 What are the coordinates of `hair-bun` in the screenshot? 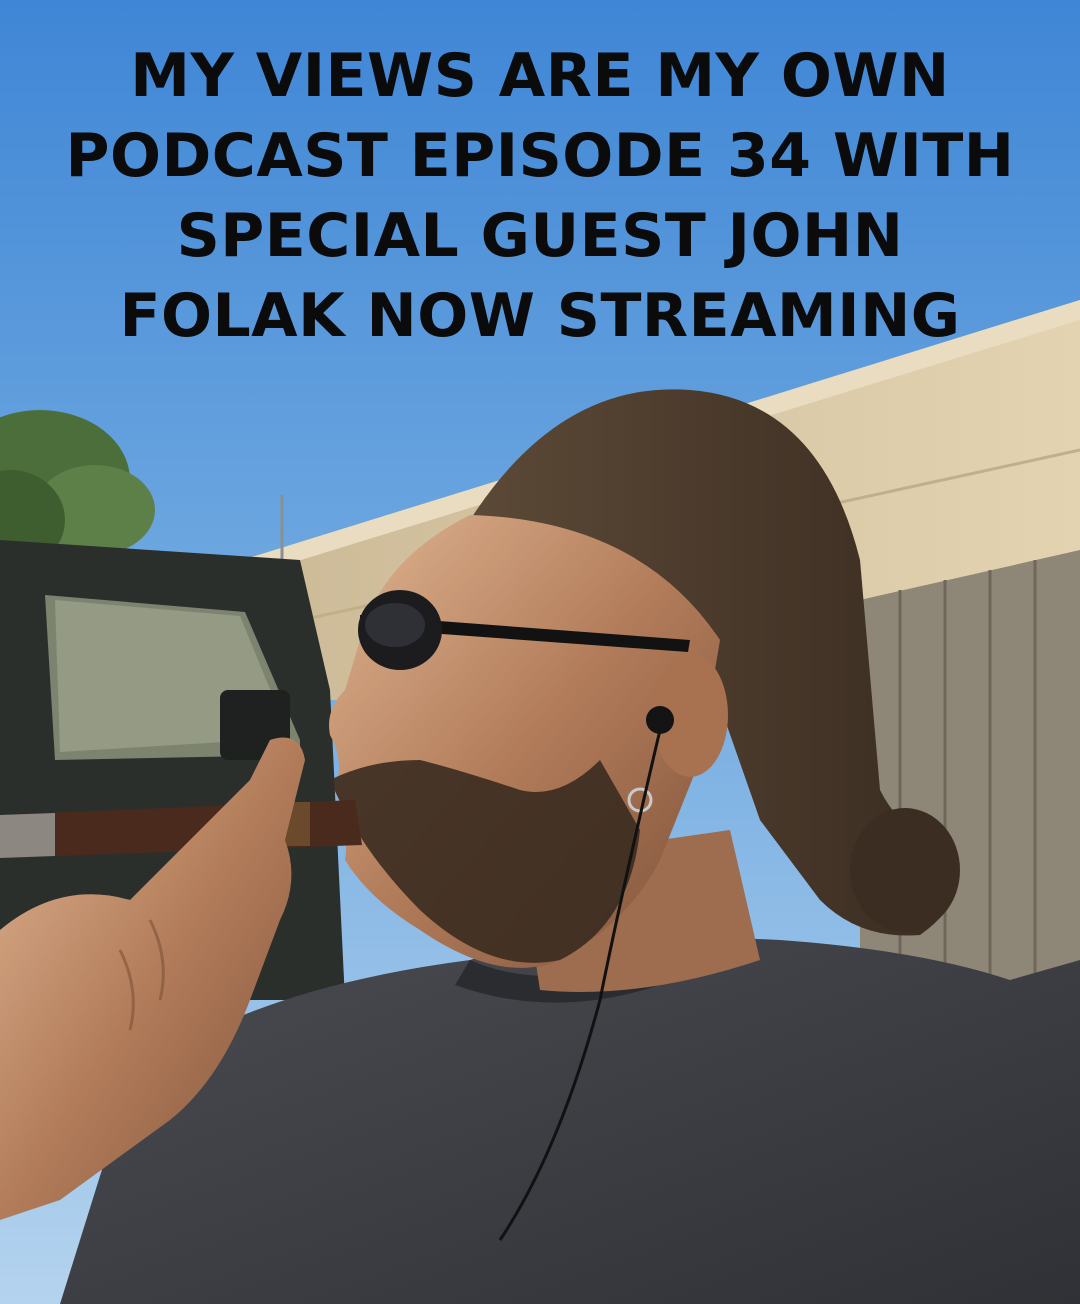 It's located at (905, 870).